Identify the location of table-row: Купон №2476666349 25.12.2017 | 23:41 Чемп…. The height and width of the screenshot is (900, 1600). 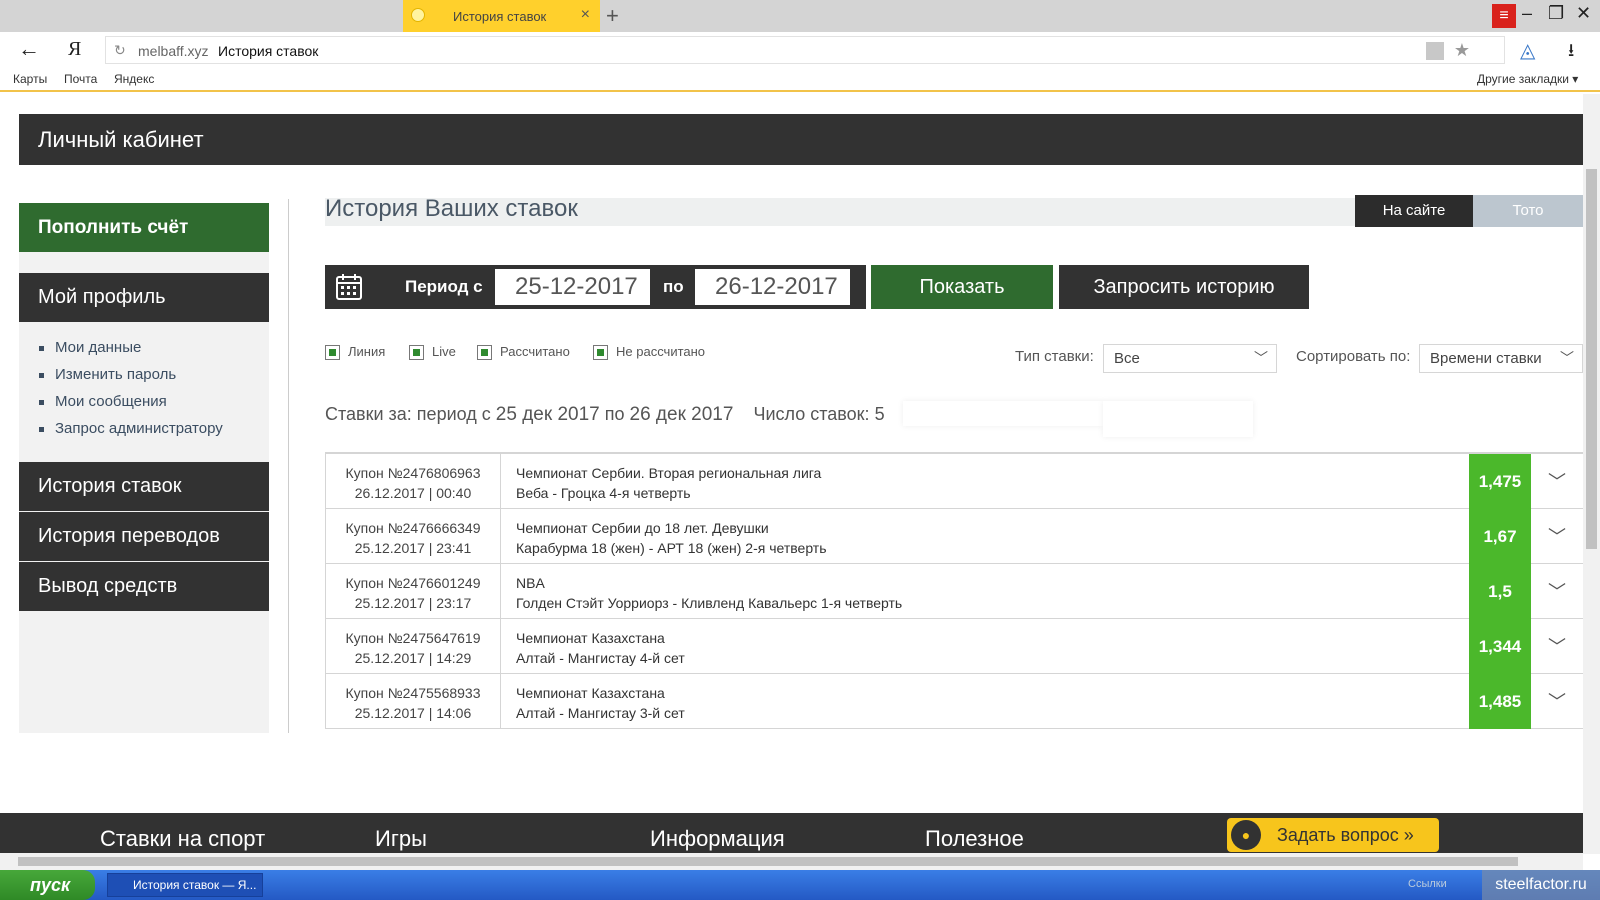
(954, 536).